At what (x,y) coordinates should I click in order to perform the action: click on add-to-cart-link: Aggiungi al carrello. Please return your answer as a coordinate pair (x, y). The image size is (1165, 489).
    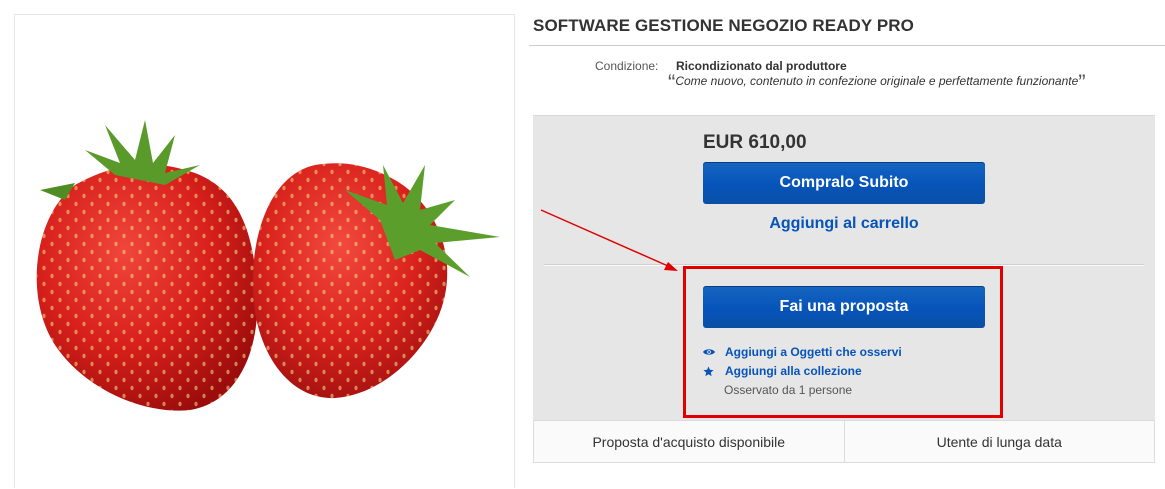
    Looking at the image, I should click on (844, 224).